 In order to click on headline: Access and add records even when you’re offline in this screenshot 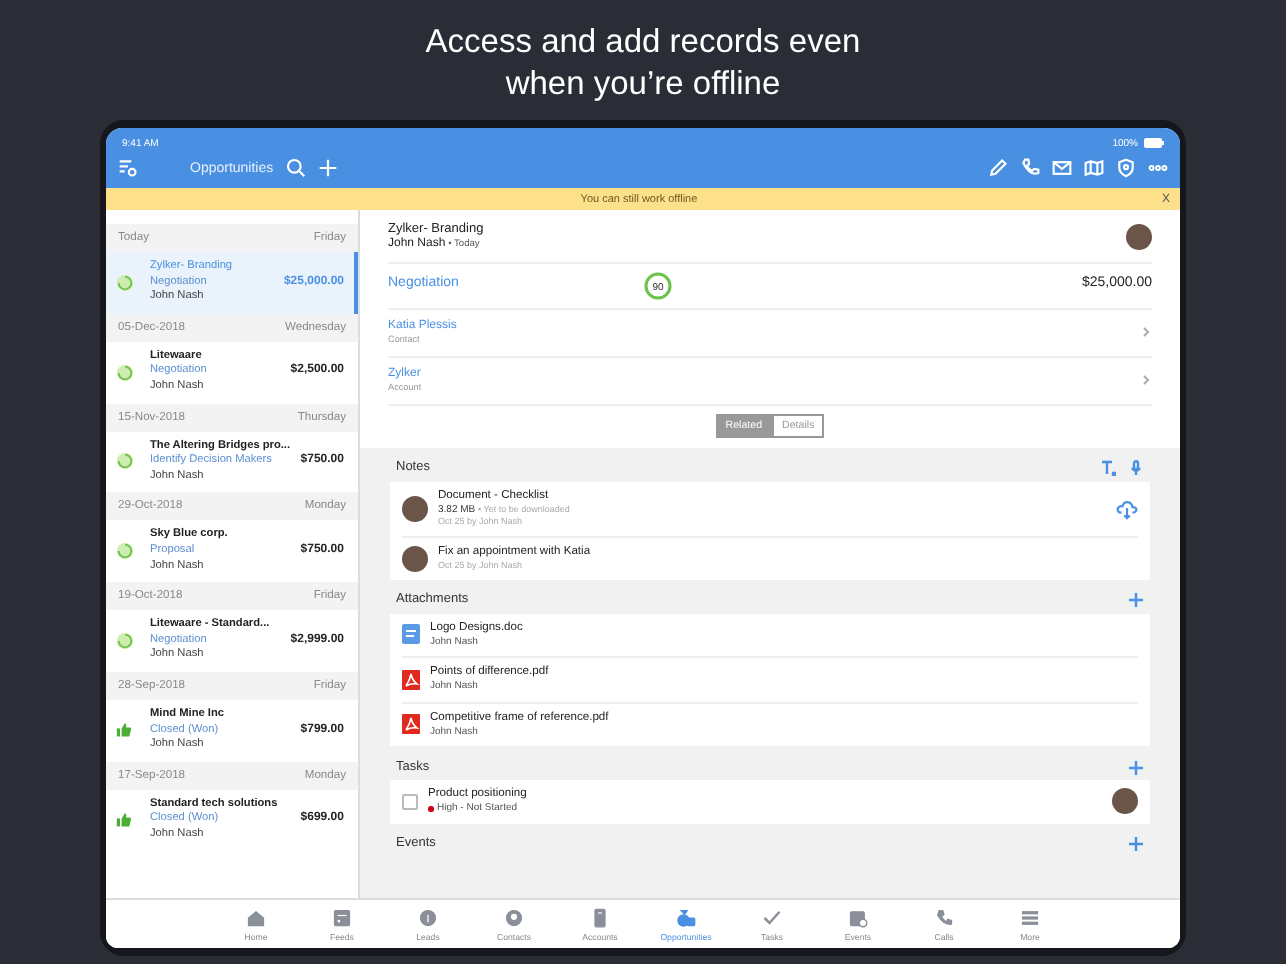, I will do `click(643, 64)`.